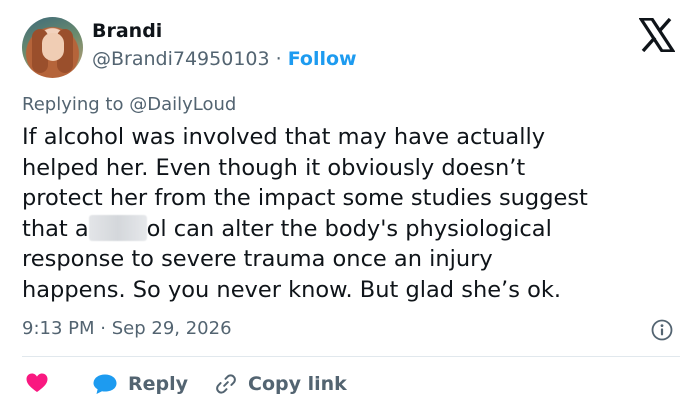 This screenshot has width=700, height=410. Describe the element at coordinates (37, 383) in the screenshot. I see `heart-icon` at that location.